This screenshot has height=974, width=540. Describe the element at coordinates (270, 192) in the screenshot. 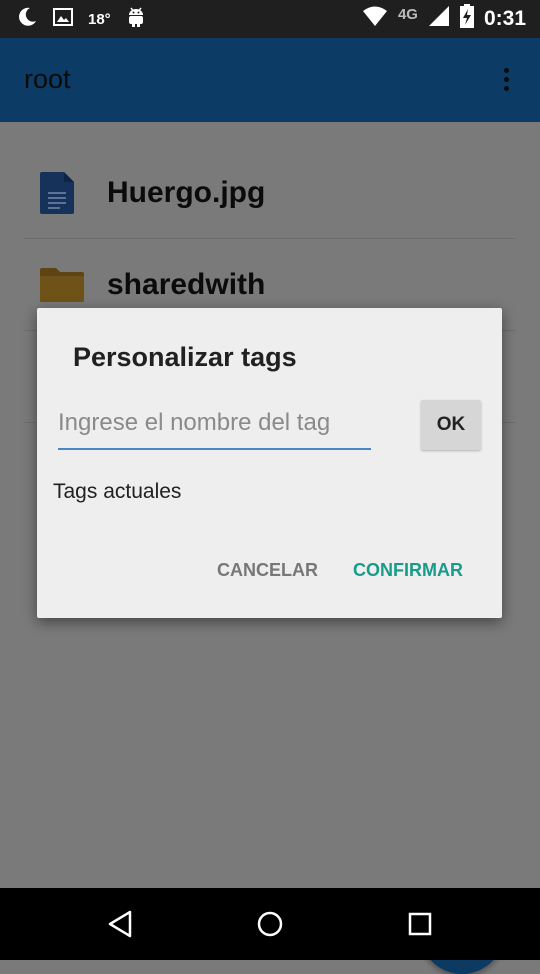

I see `list-item: Huergo.jpg` at that location.